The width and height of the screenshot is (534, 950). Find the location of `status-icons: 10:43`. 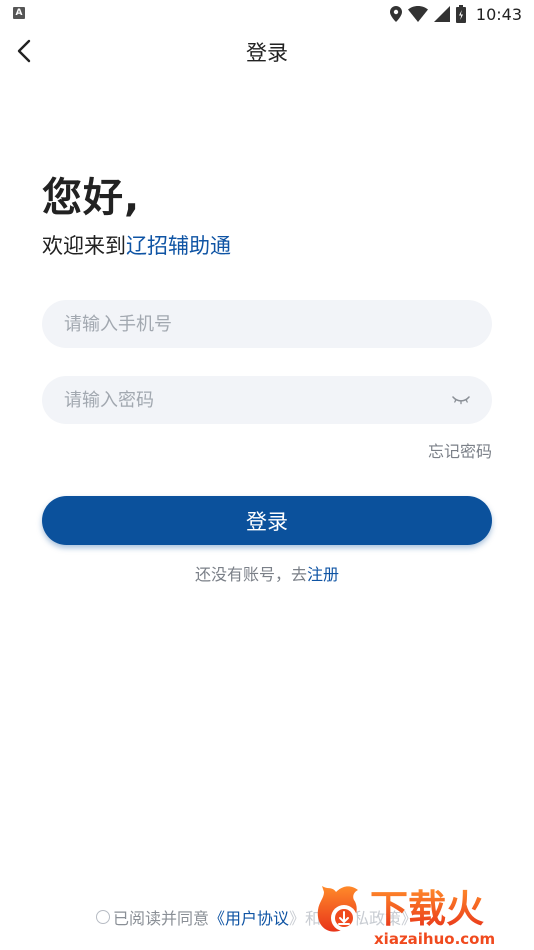

status-icons: 10:43 is located at coordinates (455, 14).